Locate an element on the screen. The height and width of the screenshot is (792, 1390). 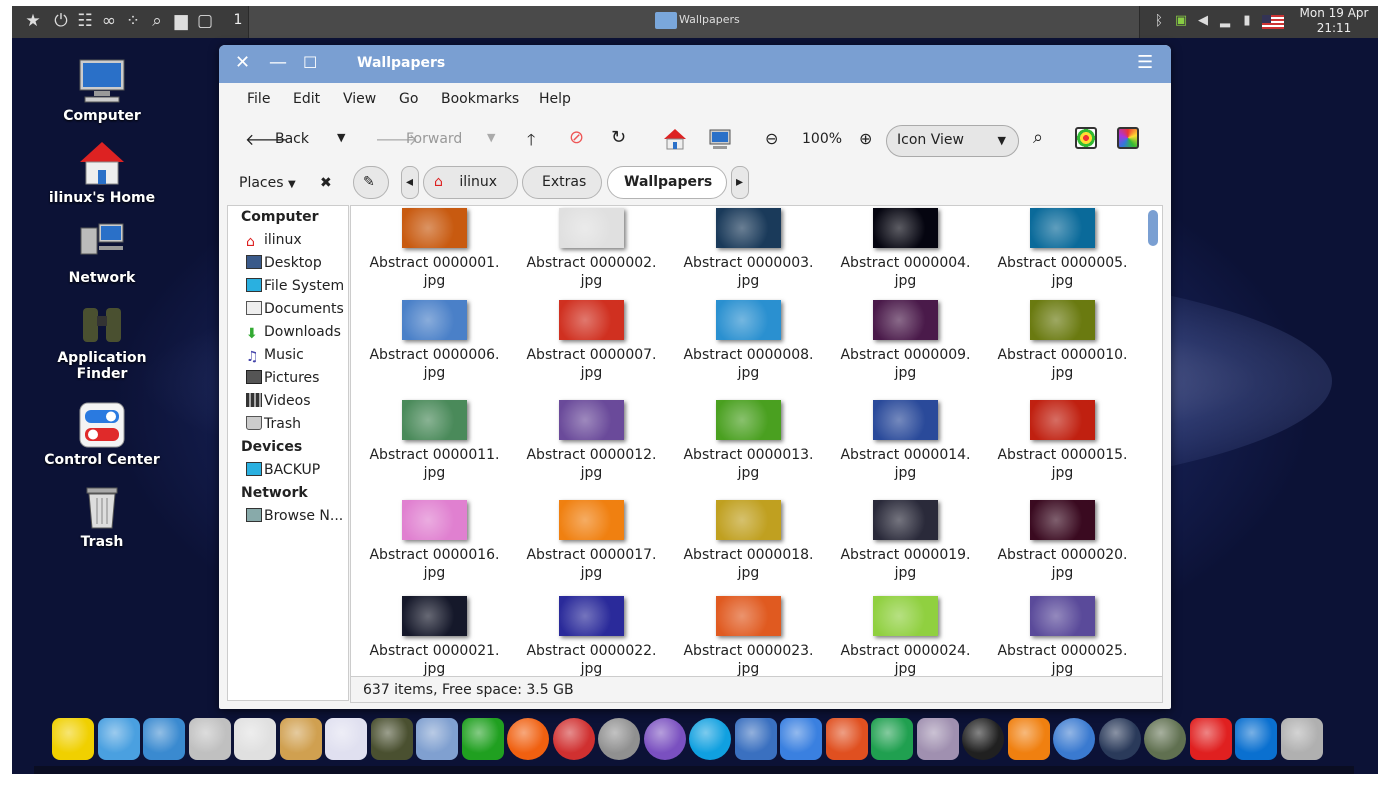
scrollbar-thumb is located at coordinates (1153, 228).